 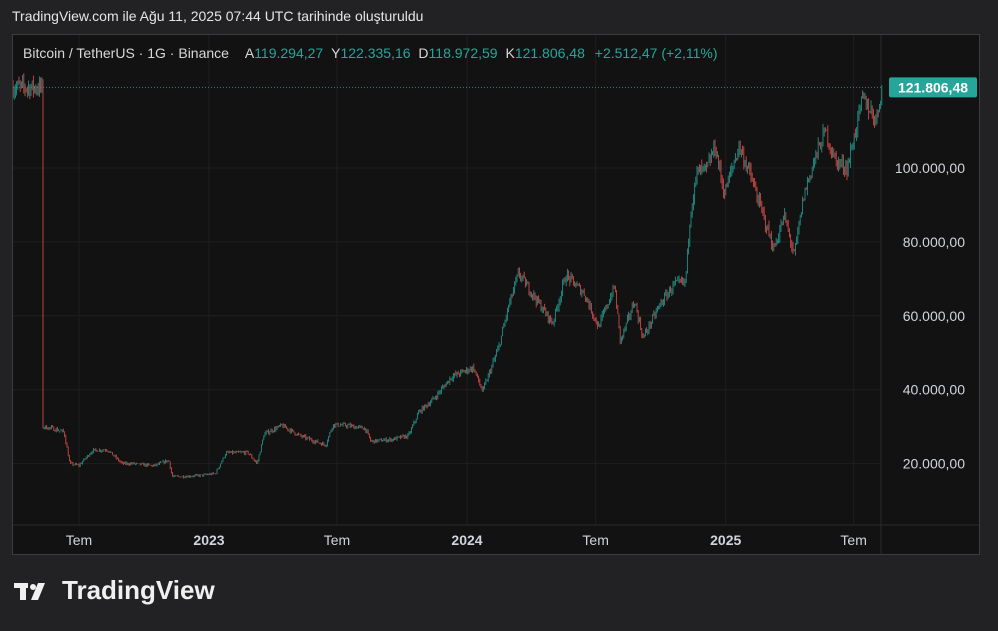 I want to click on open-value: 119.294,27, so click(x=289, y=53).